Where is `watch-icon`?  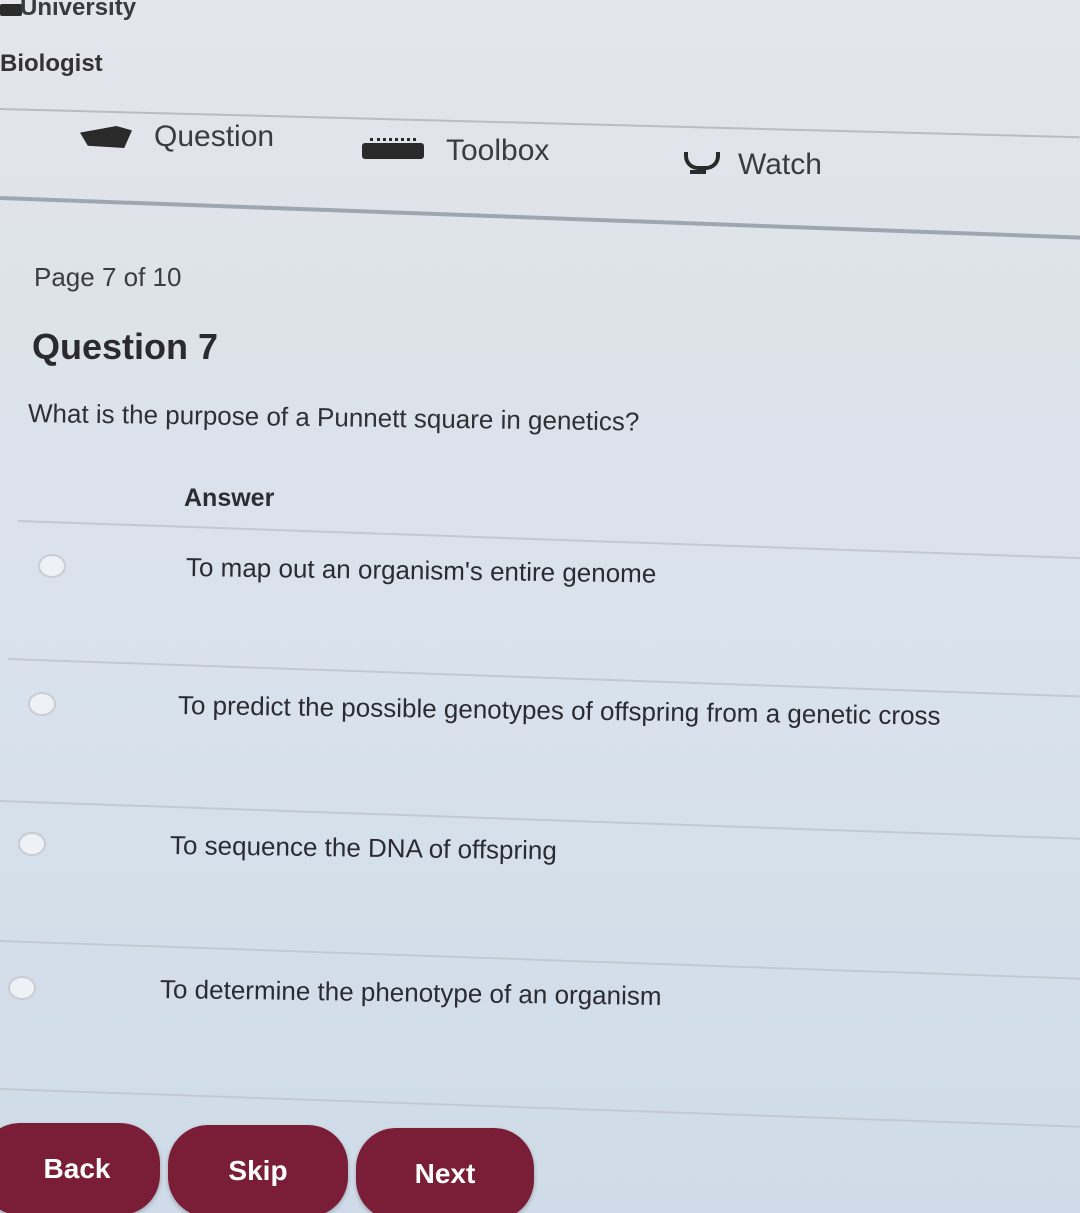
watch-icon is located at coordinates (700, 165).